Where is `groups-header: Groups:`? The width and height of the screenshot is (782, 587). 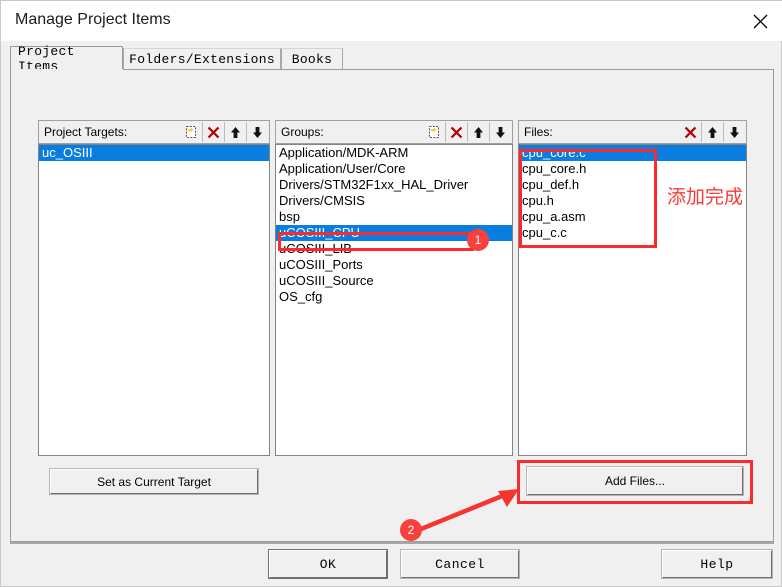 groups-header: Groups: is located at coordinates (394, 132).